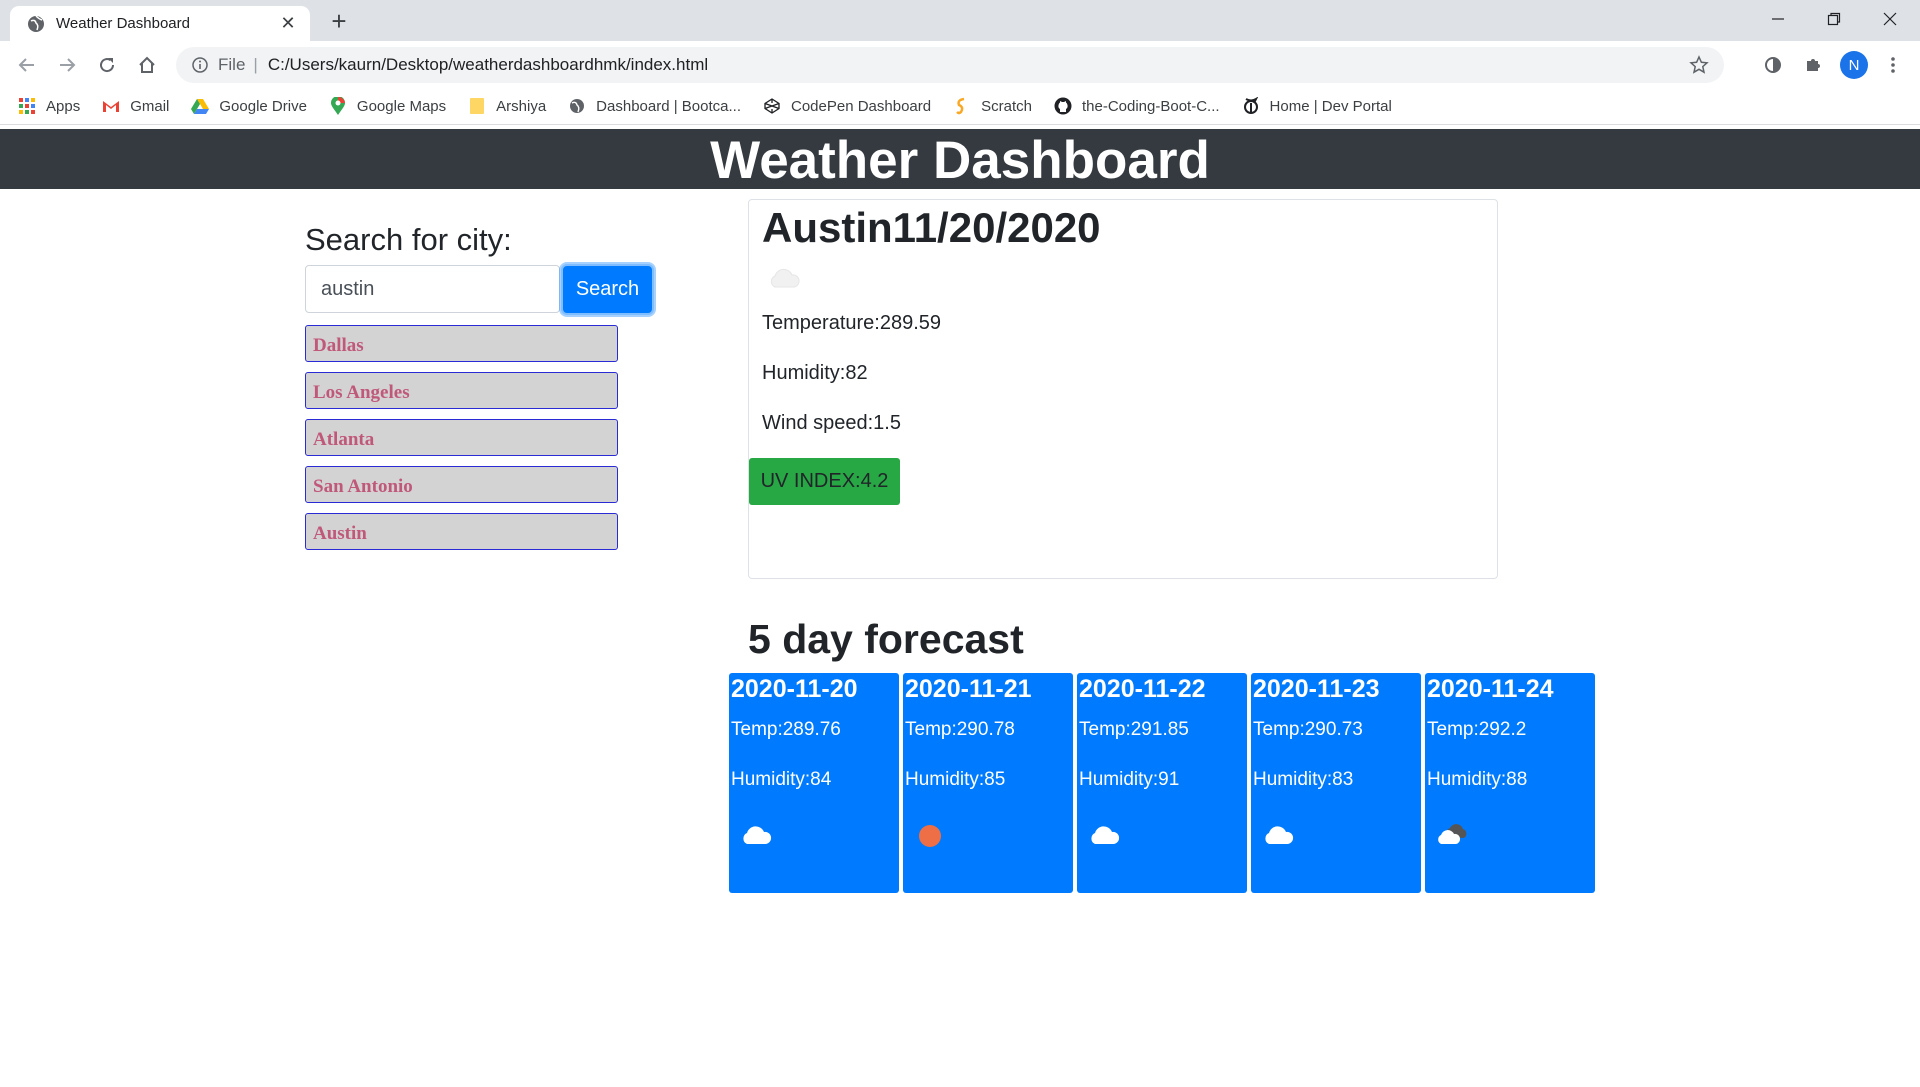  What do you see at coordinates (861, 106) in the screenshot?
I see `bookmark-label: CodePen Dashboard` at bounding box center [861, 106].